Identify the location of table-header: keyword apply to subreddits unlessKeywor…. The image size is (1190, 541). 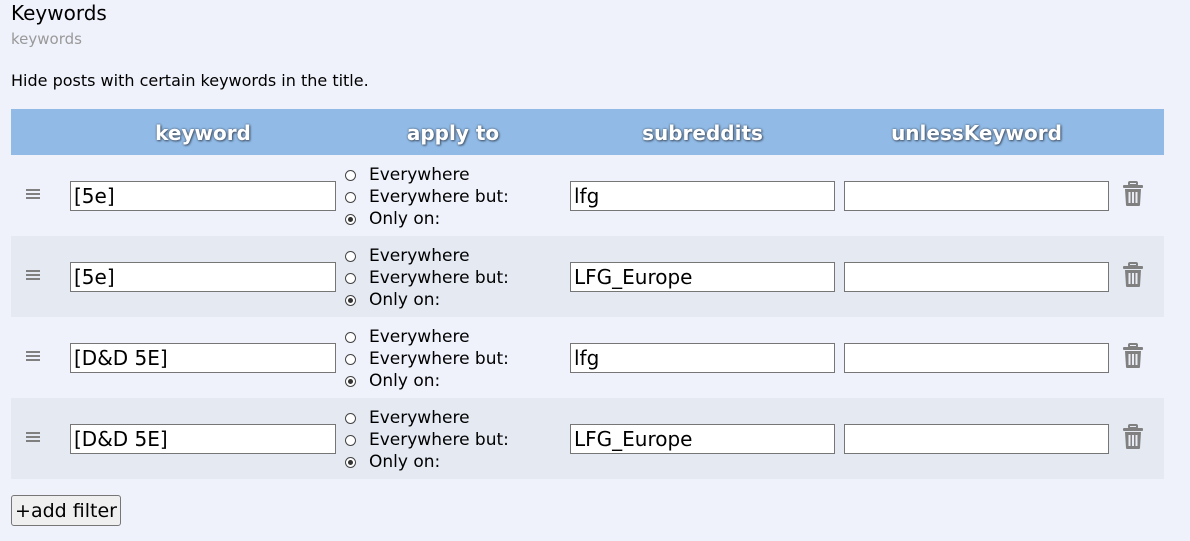
(587, 132).